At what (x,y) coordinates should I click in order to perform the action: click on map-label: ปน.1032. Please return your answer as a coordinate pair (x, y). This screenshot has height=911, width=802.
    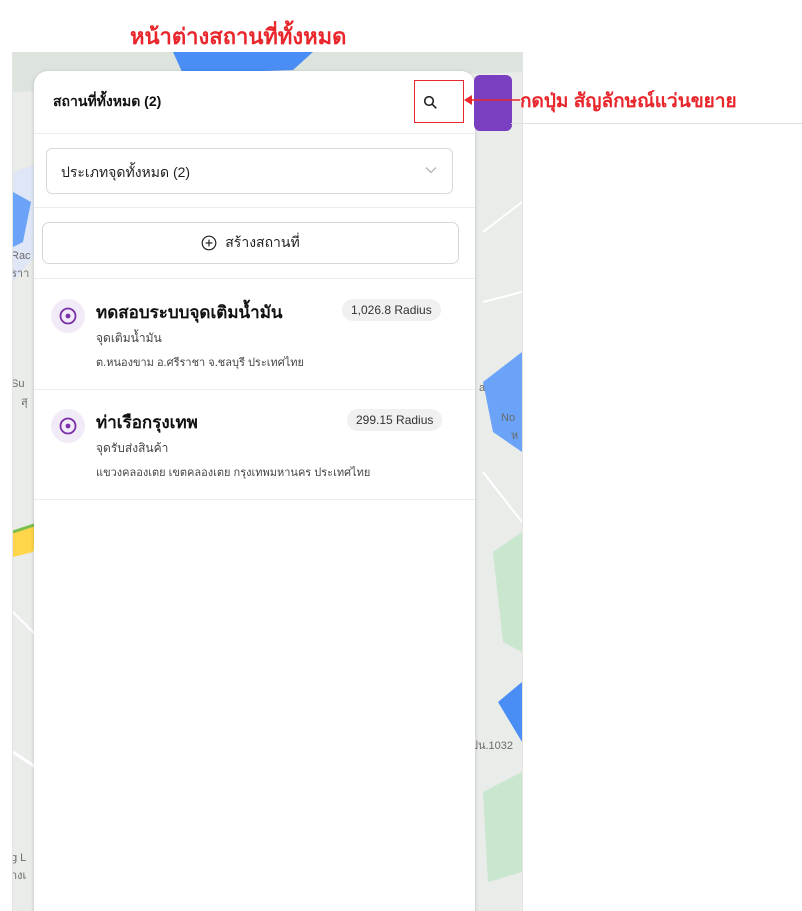
    Looking at the image, I should click on (492, 746).